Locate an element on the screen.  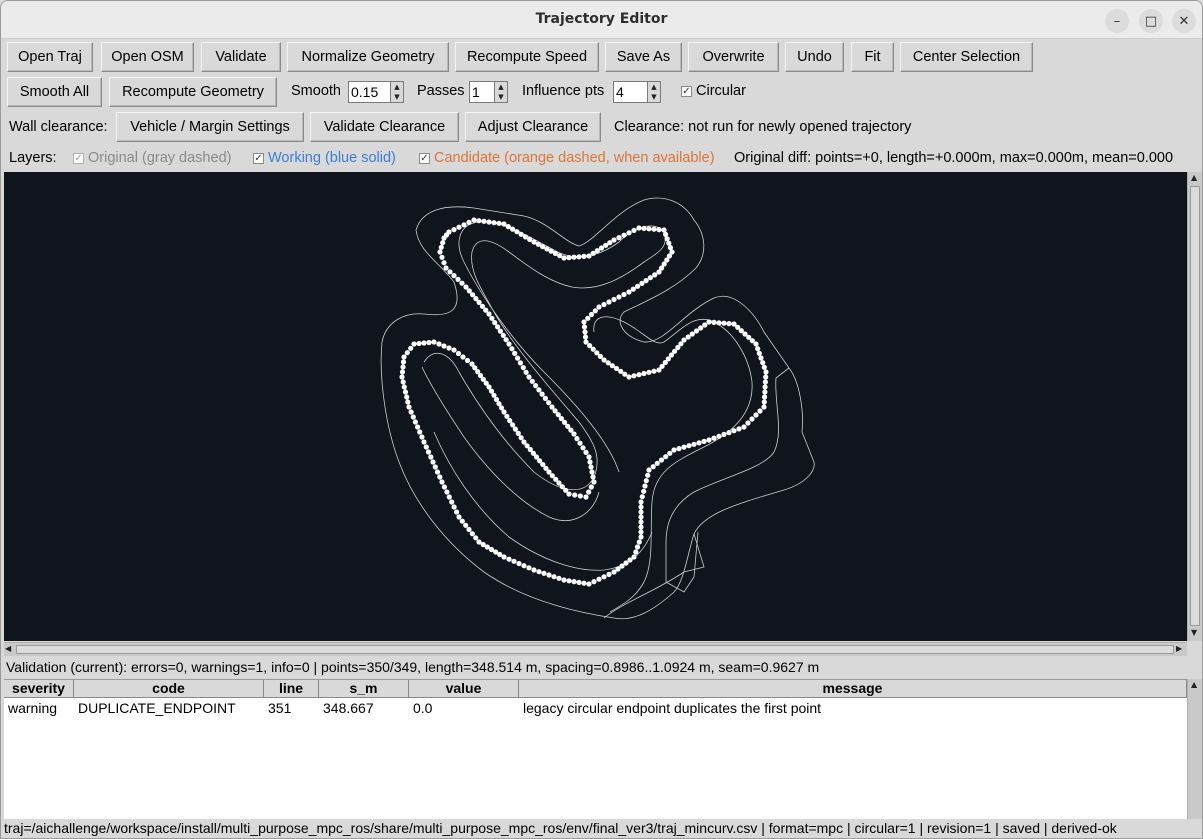
validate-clearance-button: Validate Clearance is located at coordinates (384, 127).